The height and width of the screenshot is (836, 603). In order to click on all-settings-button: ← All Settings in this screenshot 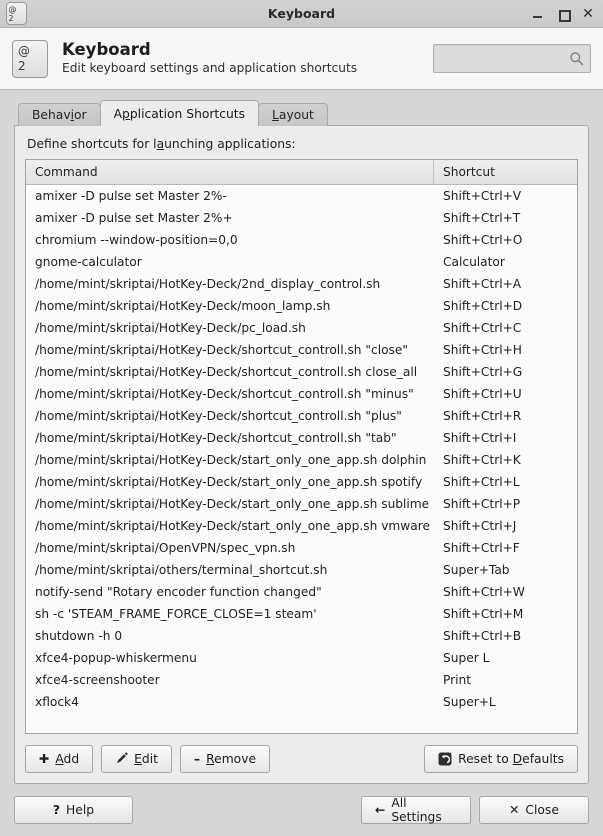, I will do `click(416, 810)`.